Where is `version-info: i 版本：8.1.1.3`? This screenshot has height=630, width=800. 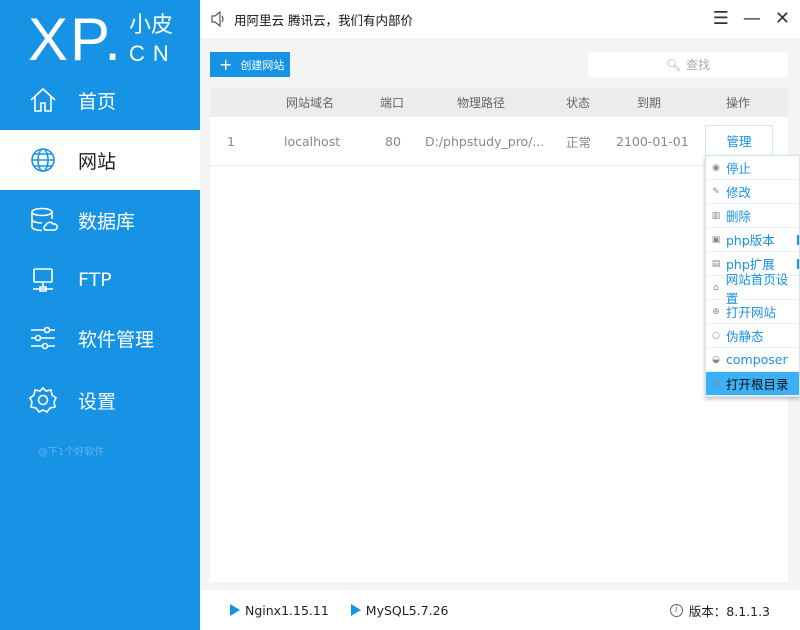 version-info: i 版本：8.1.1.3 is located at coordinates (719, 610).